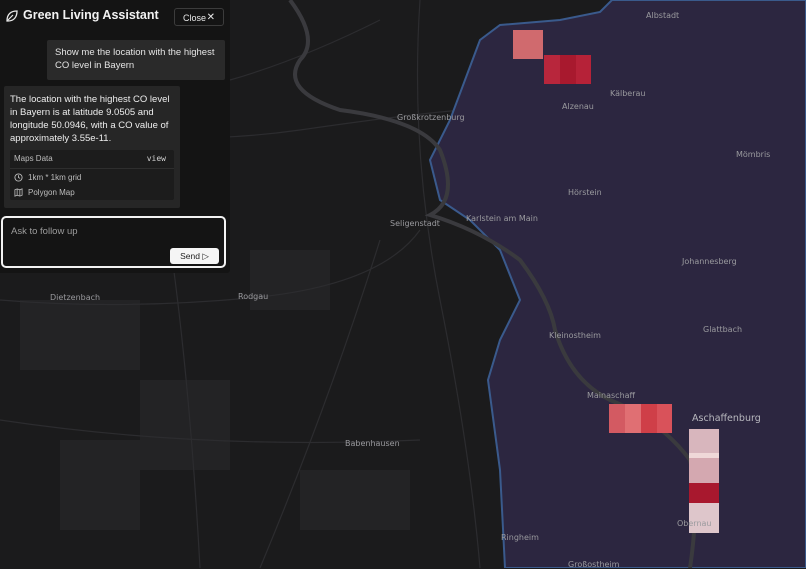 The image size is (806, 569). I want to click on follow-up-input, so click(111, 231).